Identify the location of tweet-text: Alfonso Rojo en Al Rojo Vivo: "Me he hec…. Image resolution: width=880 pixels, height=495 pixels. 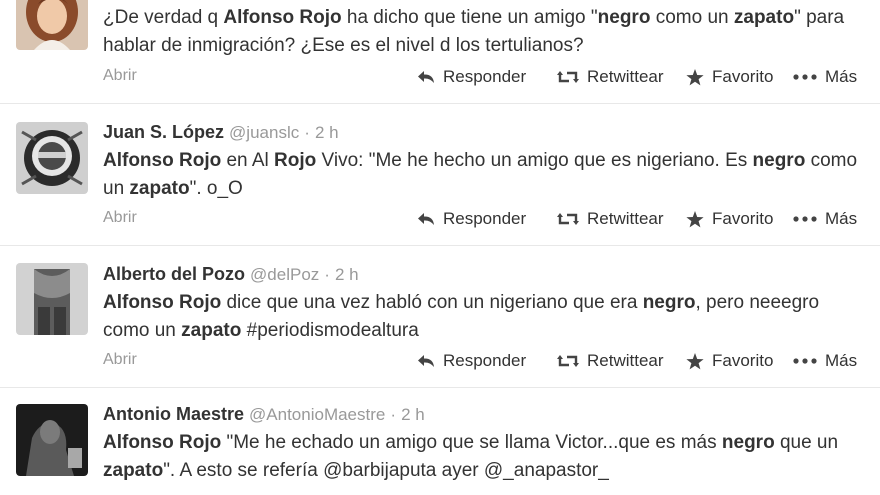
(485, 175).